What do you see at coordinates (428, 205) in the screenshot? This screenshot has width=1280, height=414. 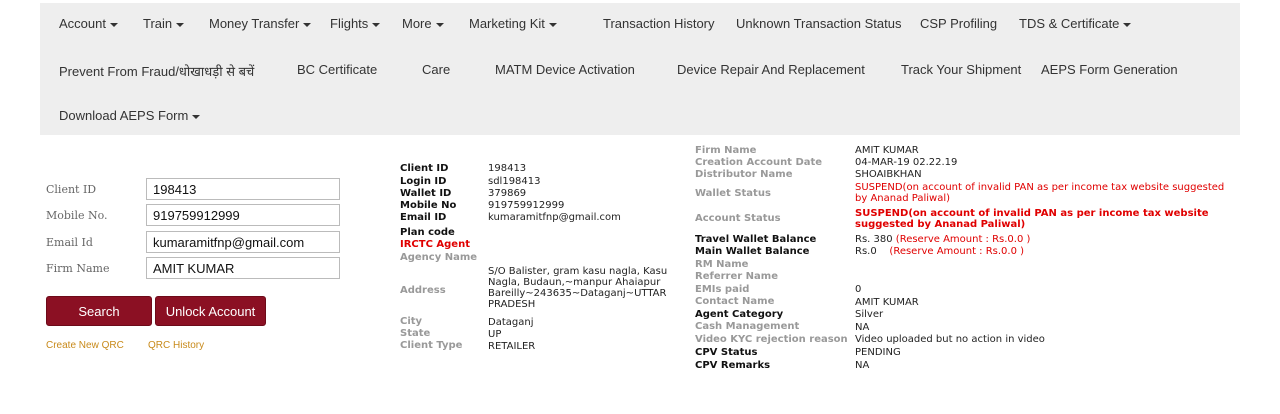 I see `mobile-no-key: Mobile No` at bounding box center [428, 205].